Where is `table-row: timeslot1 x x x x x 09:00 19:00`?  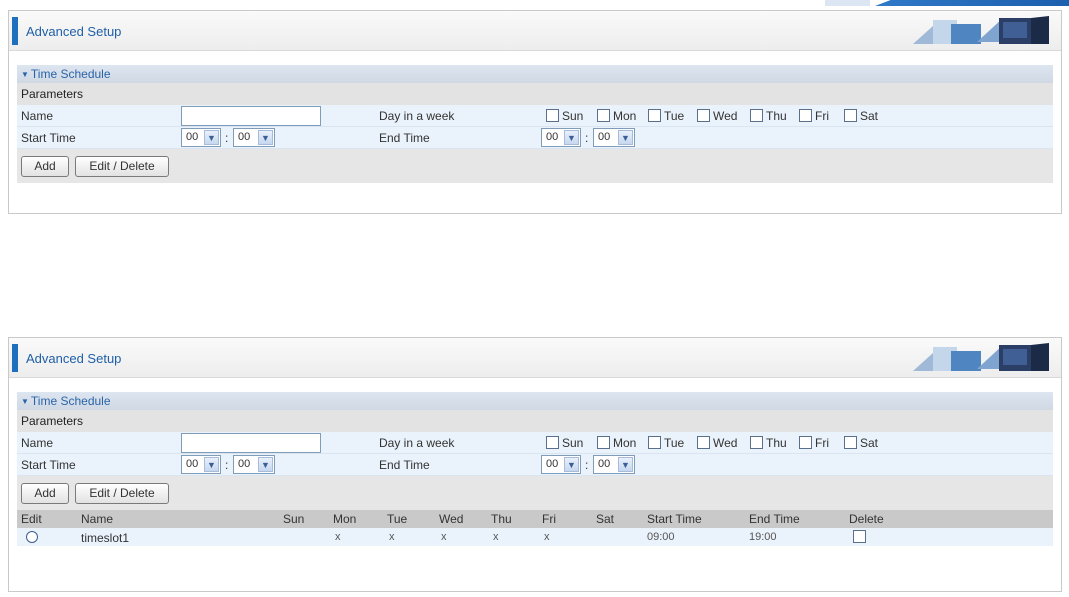
table-row: timeslot1 x x x x x 09:00 19:00 is located at coordinates (535, 537).